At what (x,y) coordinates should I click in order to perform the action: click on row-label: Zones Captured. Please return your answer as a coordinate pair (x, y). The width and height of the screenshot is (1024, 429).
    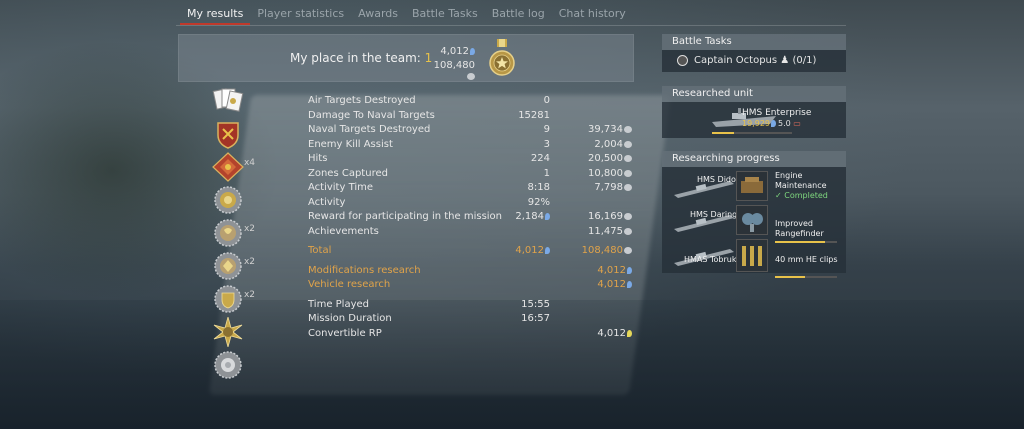
    Looking at the image, I should click on (348, 173).